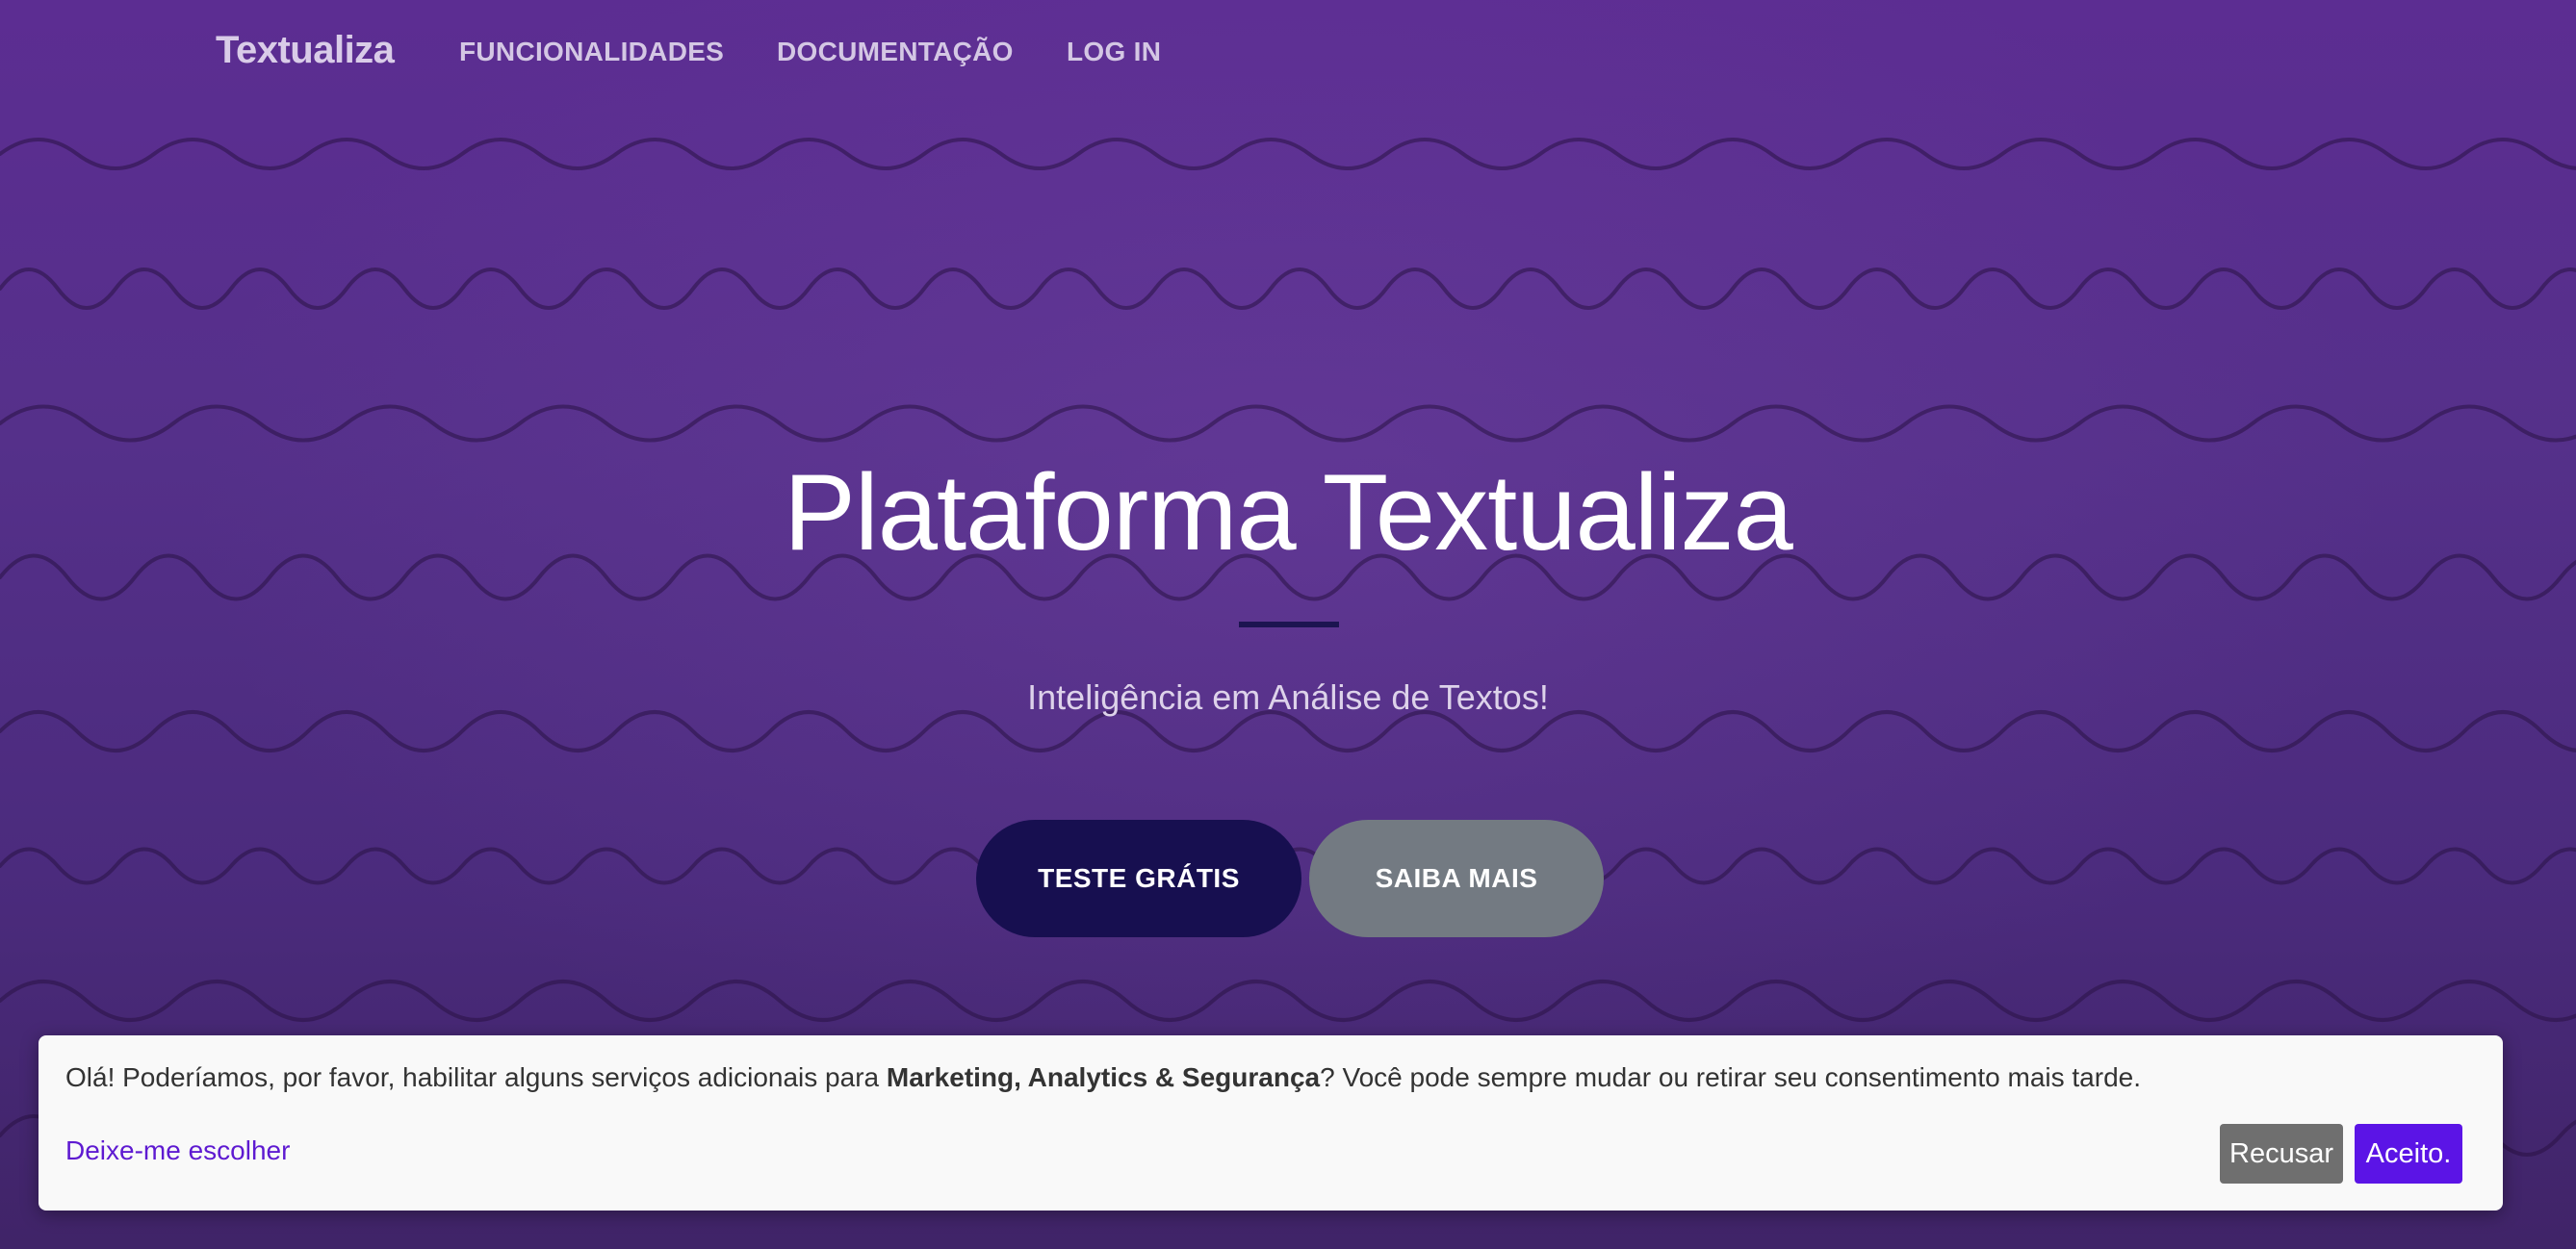 The width and height of the screenshot is (2576, 1249). Describe the element at coordinates (2409, 1154) in the screenshot. I see `accept-button: Aceito.` at that location.